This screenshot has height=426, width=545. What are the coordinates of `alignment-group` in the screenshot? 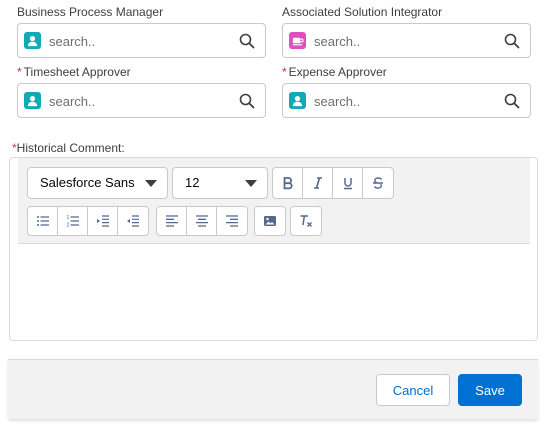 It's located at (202, 221).